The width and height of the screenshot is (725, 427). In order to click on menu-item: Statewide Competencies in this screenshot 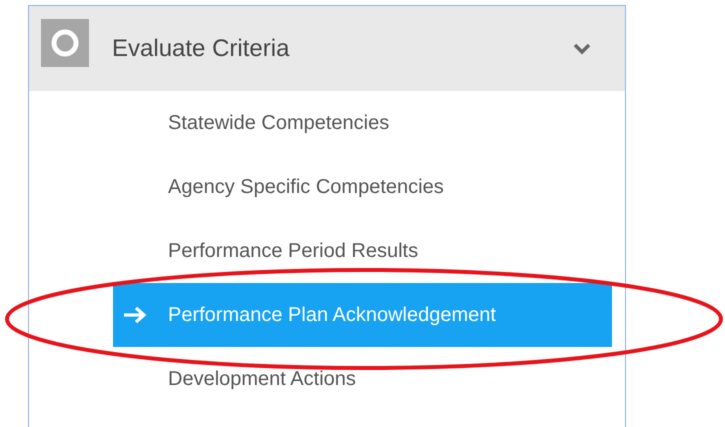, I will do `click(362, 123)`.